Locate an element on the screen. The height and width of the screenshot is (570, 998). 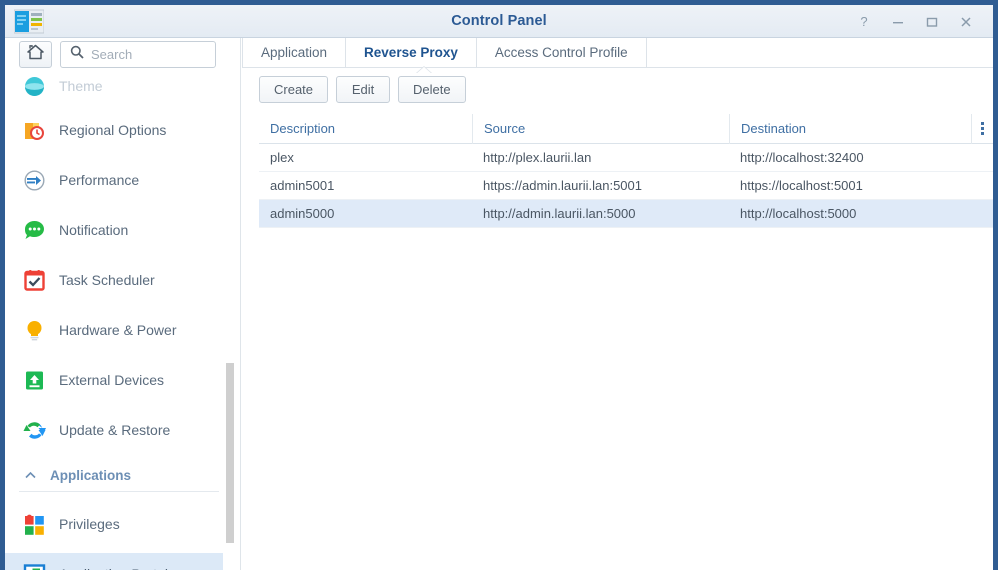
column-header-label: Source is located at coordinates (505, 128).